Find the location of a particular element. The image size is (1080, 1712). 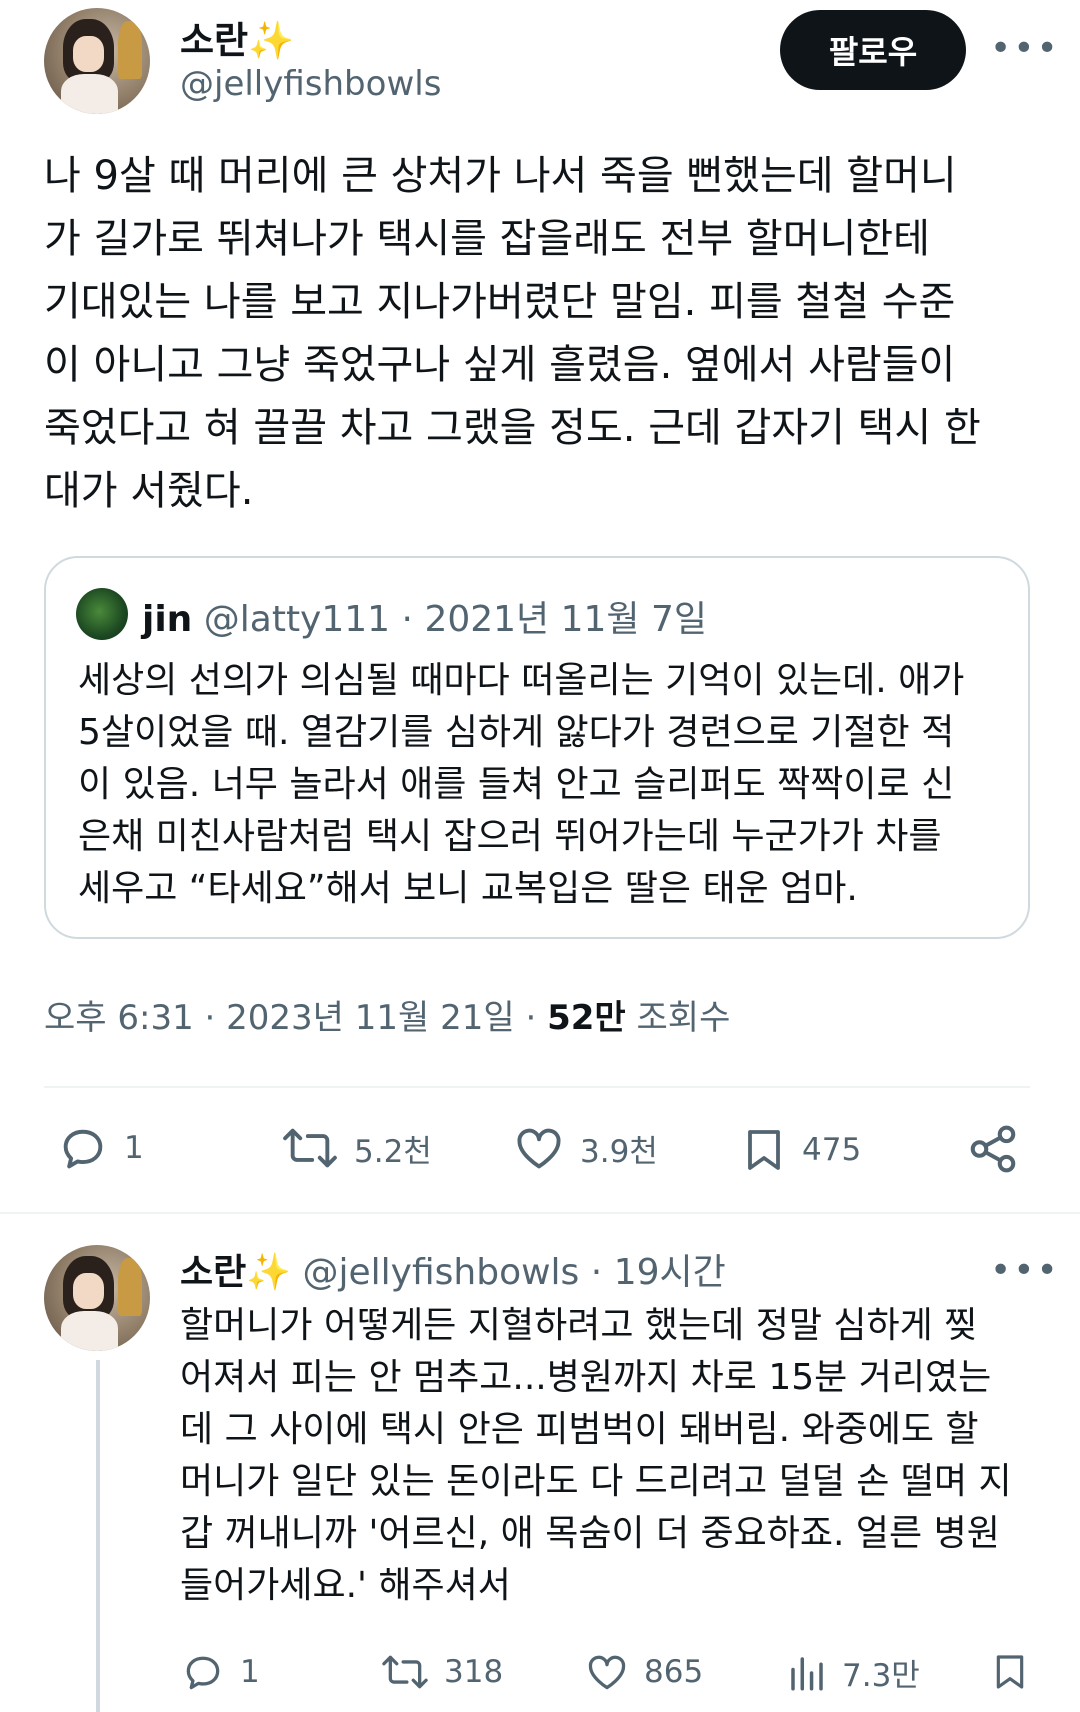

reply-line: 어져서 피는 안 멈추고...병원까지 차로 15분 거리였는 is located at coordinates (586, 1377).